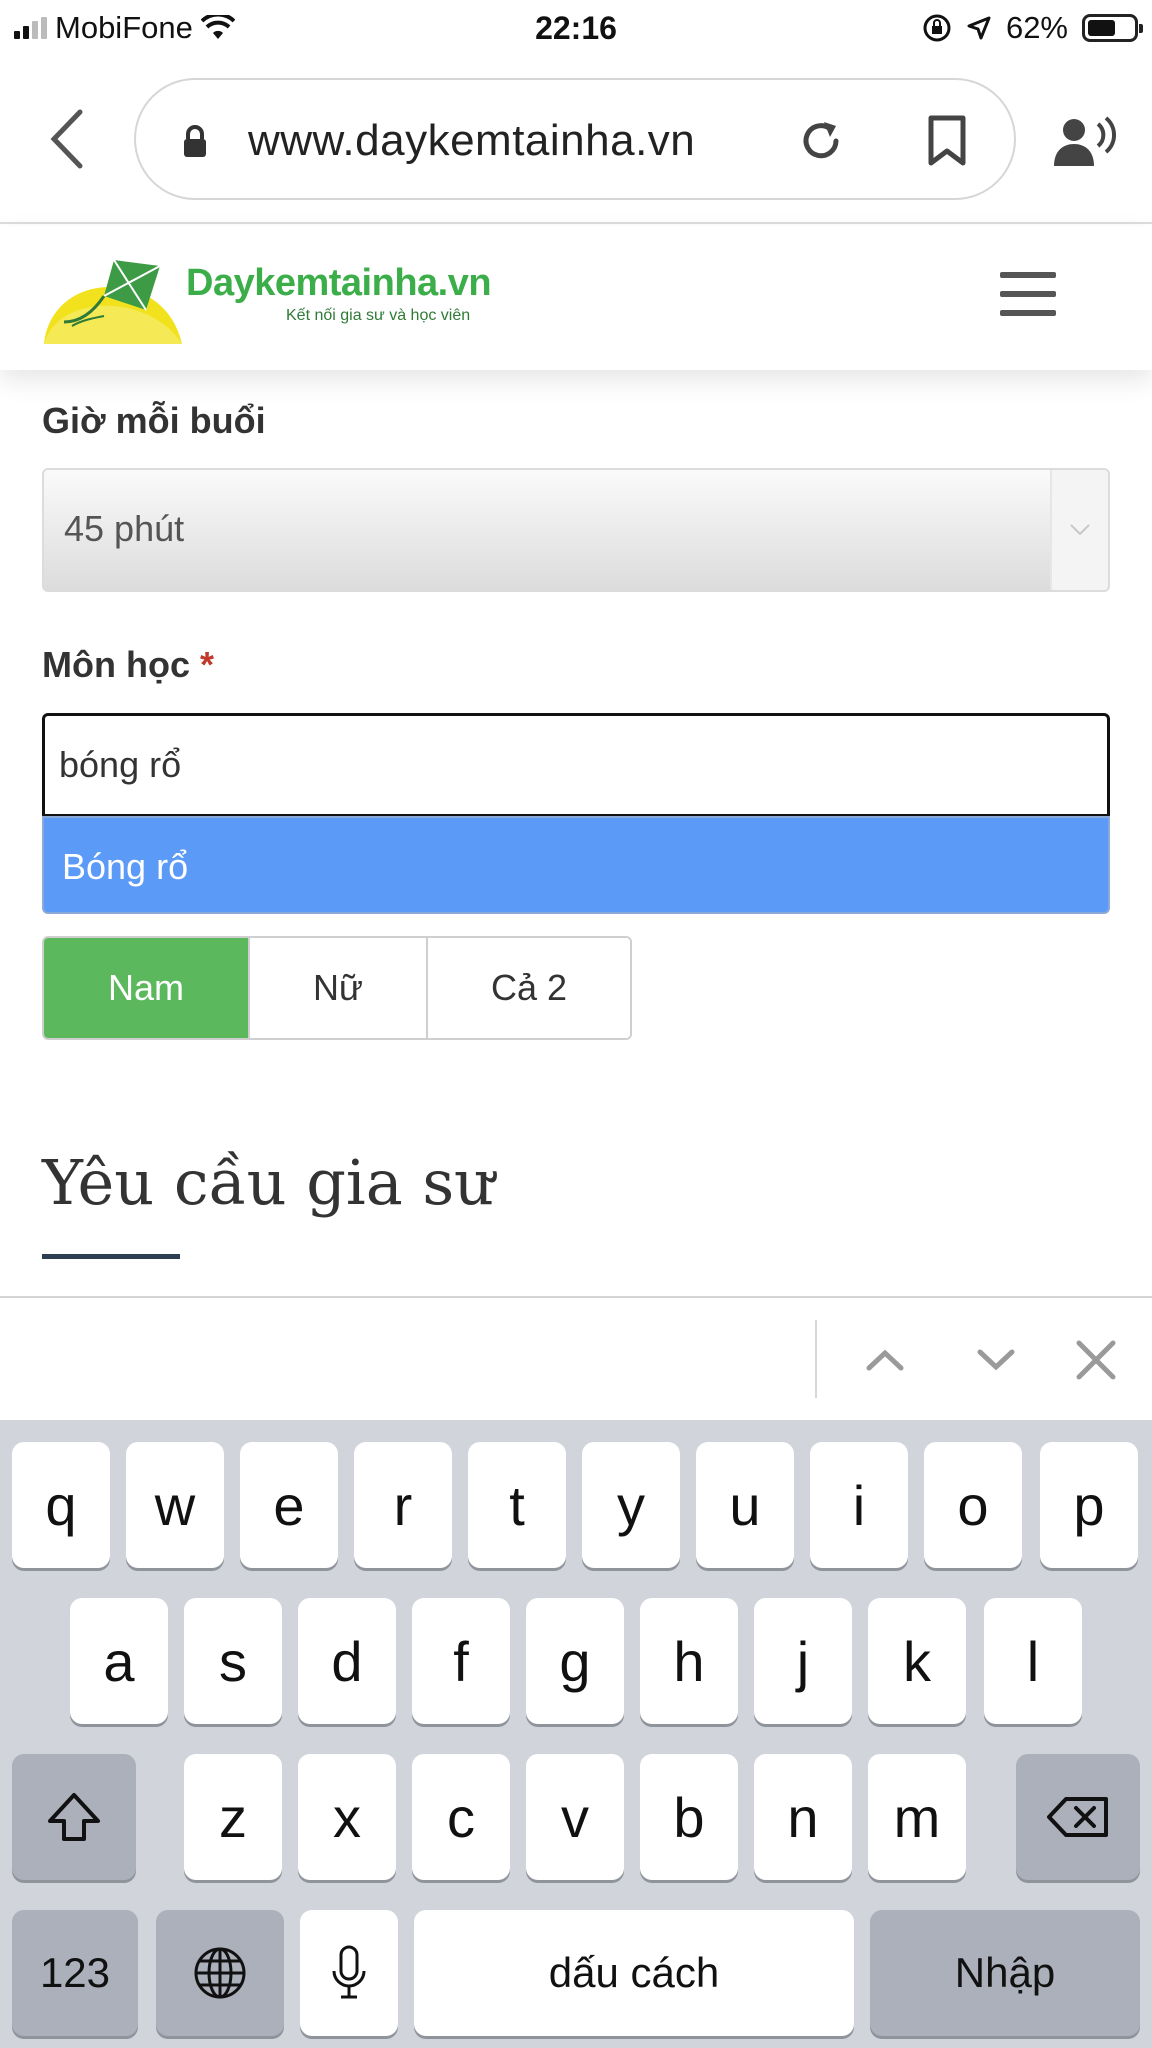 The image size is (1152, 2048). I want to click on section-title: Yêu cầu gia sư, so click(268, 1182).